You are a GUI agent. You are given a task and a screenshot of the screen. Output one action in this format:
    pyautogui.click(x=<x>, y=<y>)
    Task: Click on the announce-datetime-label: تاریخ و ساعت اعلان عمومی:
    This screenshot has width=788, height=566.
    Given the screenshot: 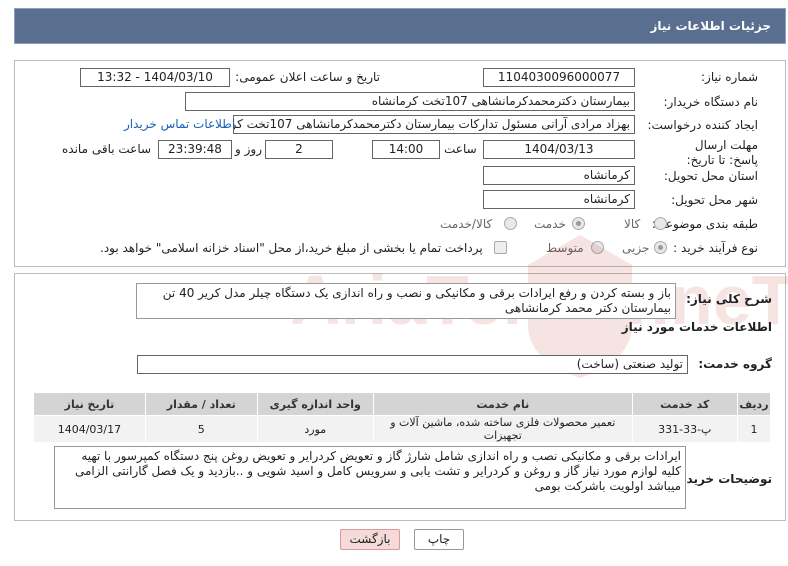 What is the action you would take?
    pyautogui.click(x=307, y=77)
    